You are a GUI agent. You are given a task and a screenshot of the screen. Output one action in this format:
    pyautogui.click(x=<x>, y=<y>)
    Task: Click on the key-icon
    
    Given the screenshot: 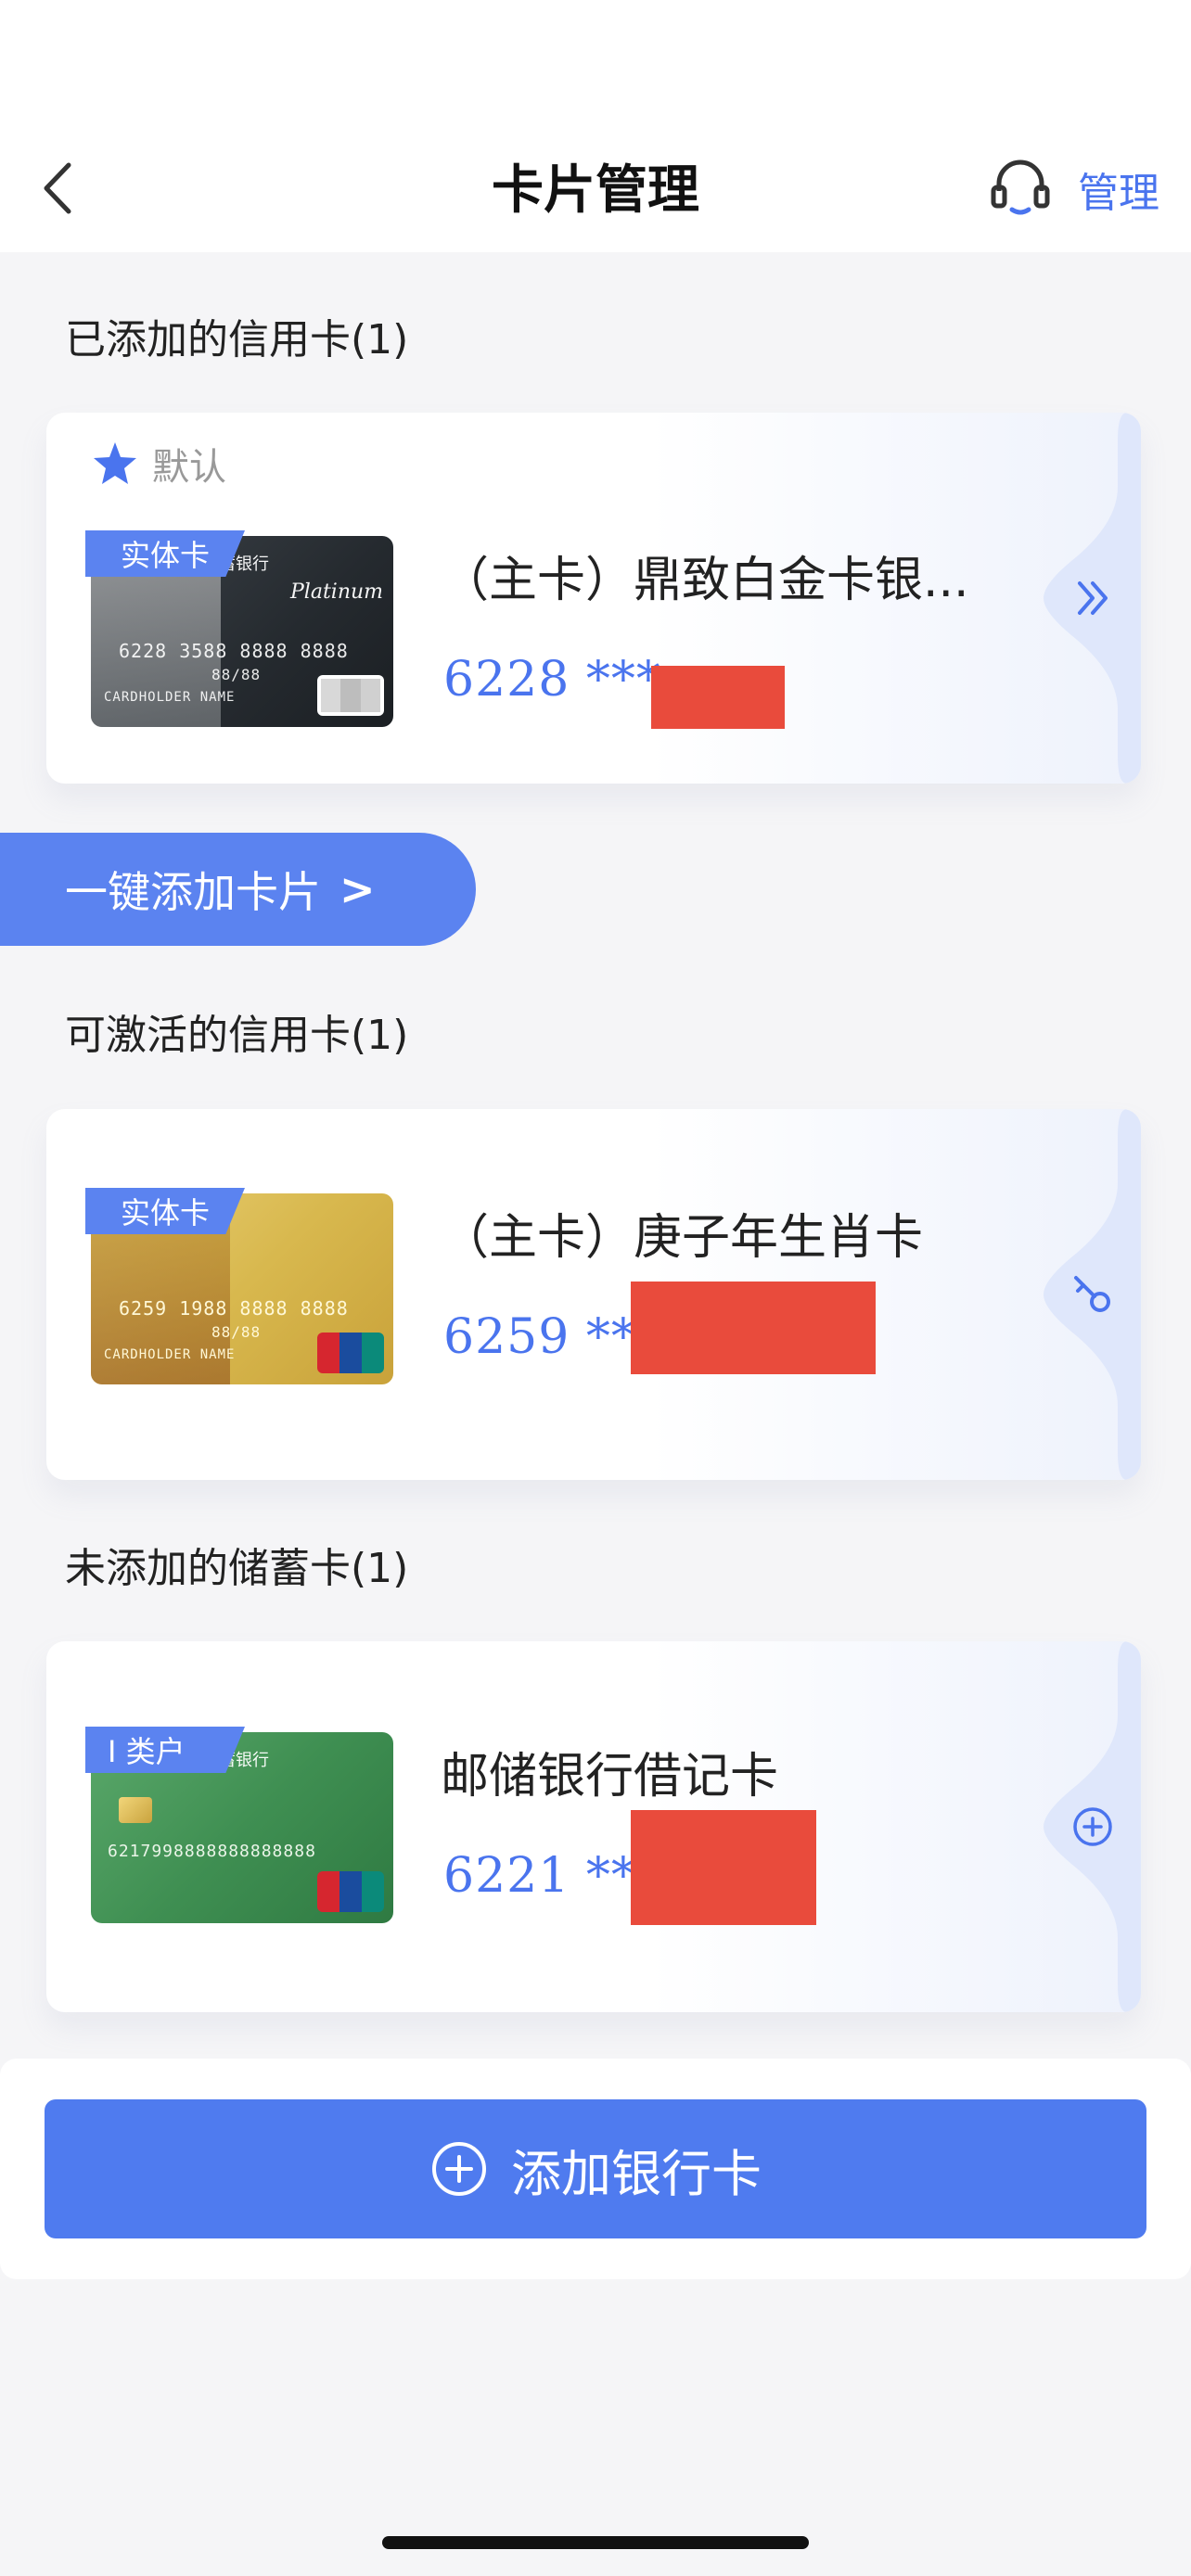 What is the action you would take?
    pyautogui.click(x=1093, y=1294)
    